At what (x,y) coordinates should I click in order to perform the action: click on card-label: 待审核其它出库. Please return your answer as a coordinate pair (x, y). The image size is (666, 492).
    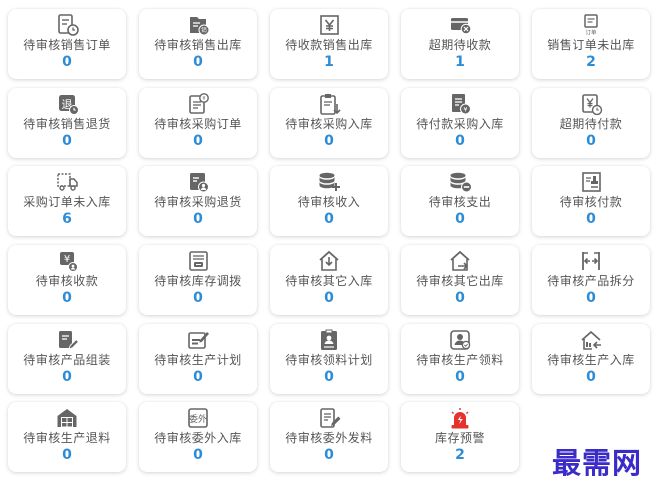
    Looking at the image, I should click on (460, 281).